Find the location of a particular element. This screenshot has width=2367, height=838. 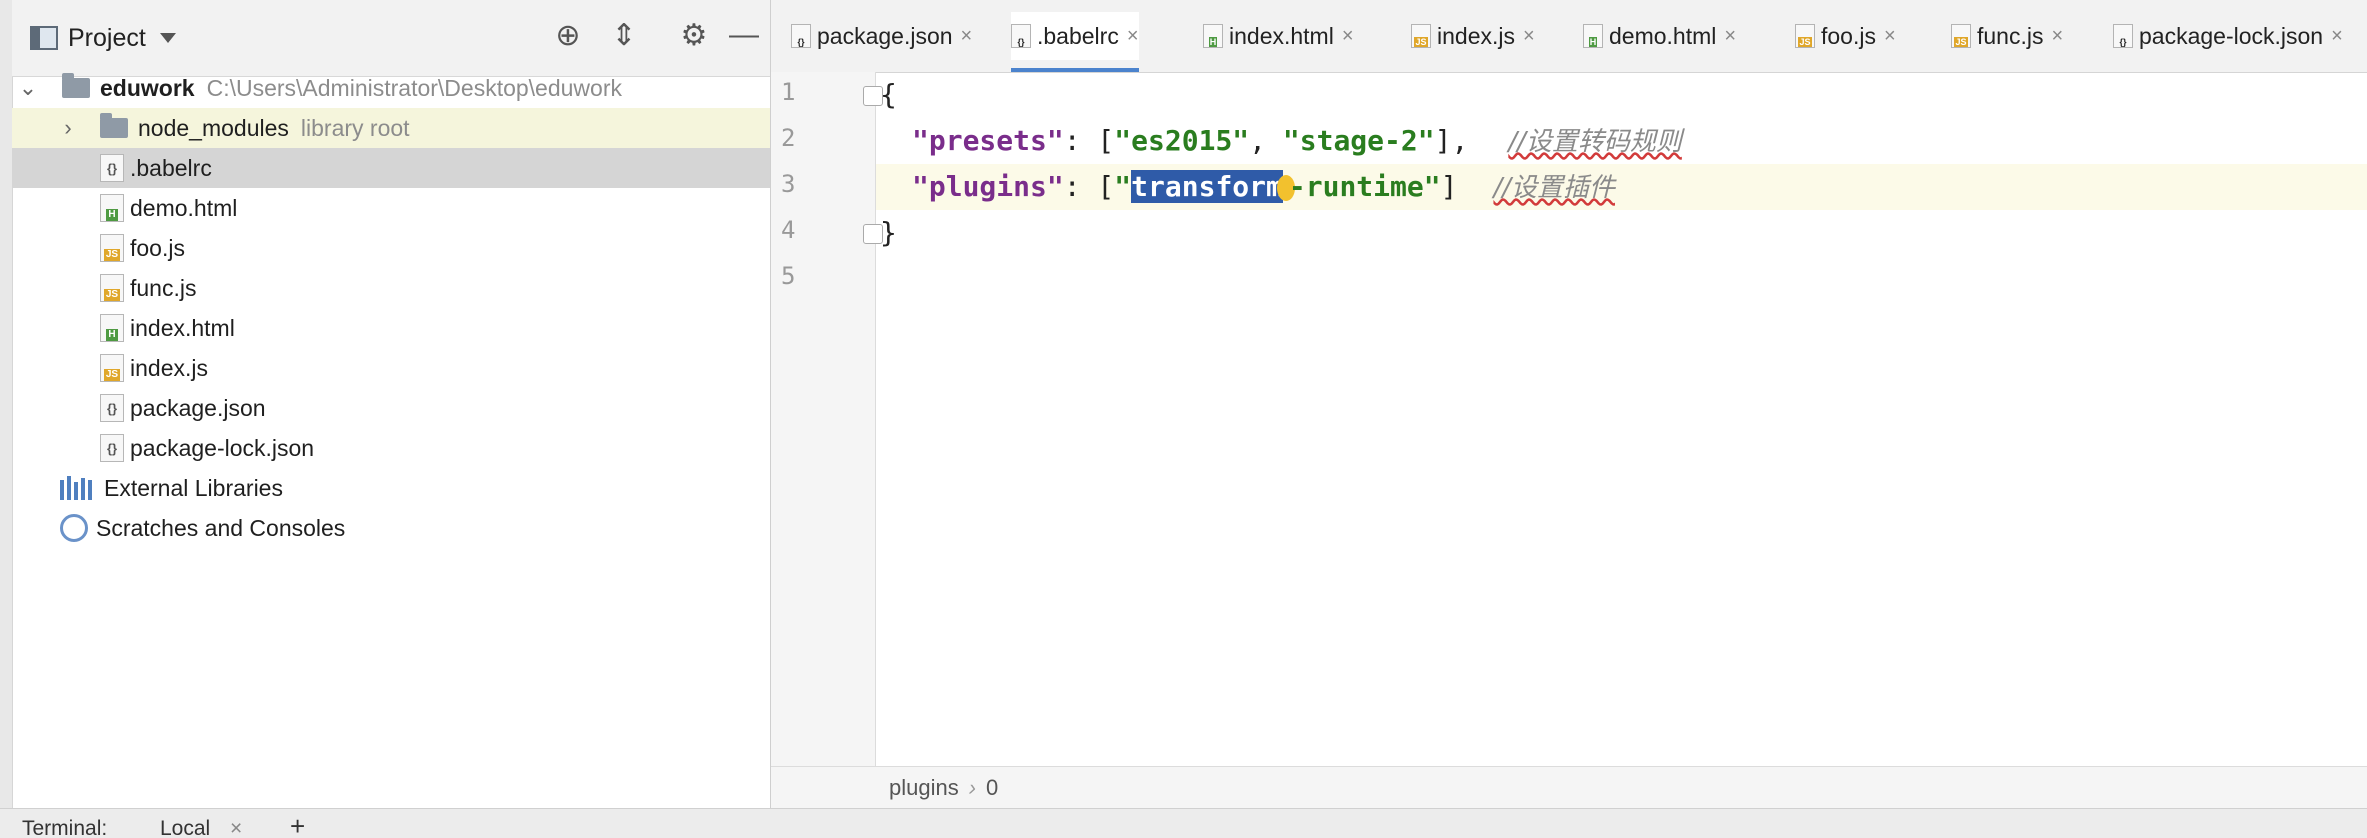

project-view-selector: Project is located at coordinates (103, 38).